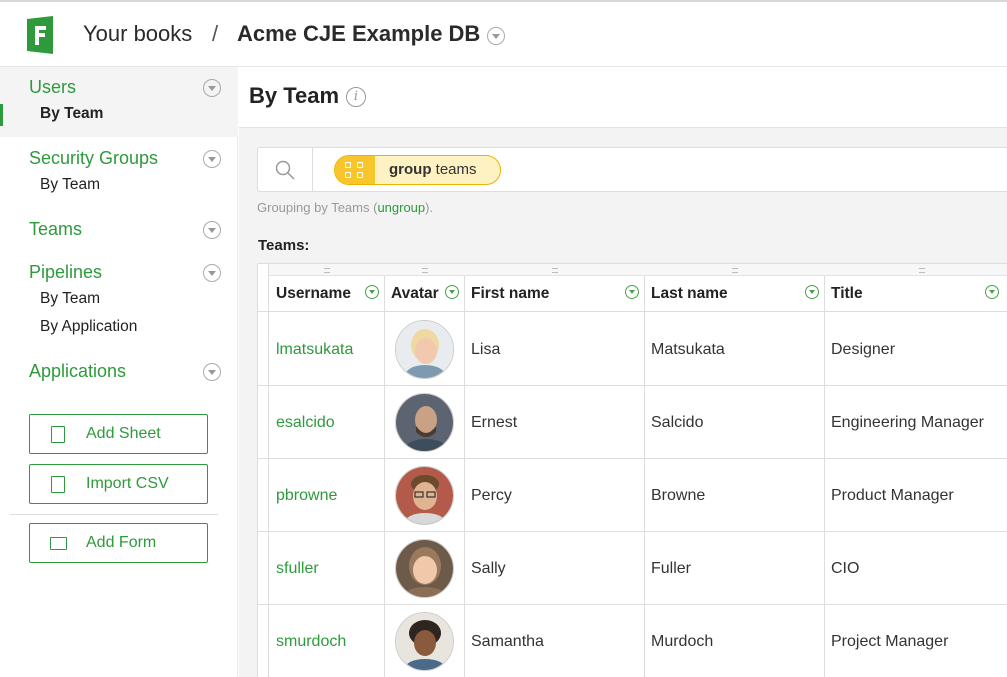 The height and width of the screenshot is (677, 1007). I want to click on column-header-last-name: Last name, so click(689, 294).